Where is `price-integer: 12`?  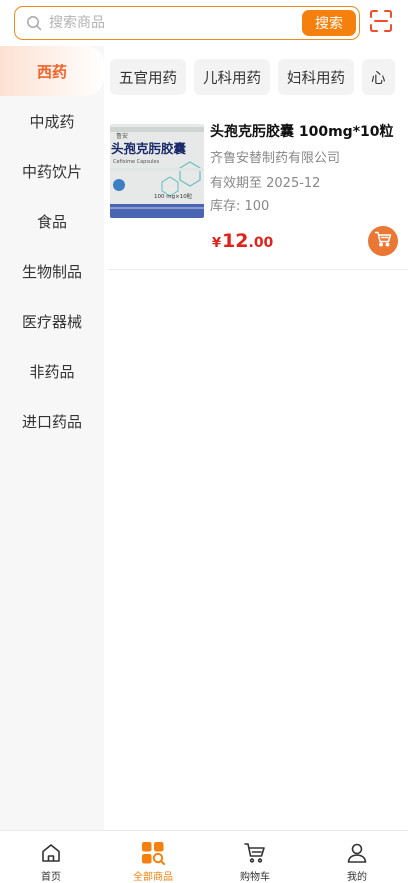 price-integer: 12 is located at coordinates (235, 241).